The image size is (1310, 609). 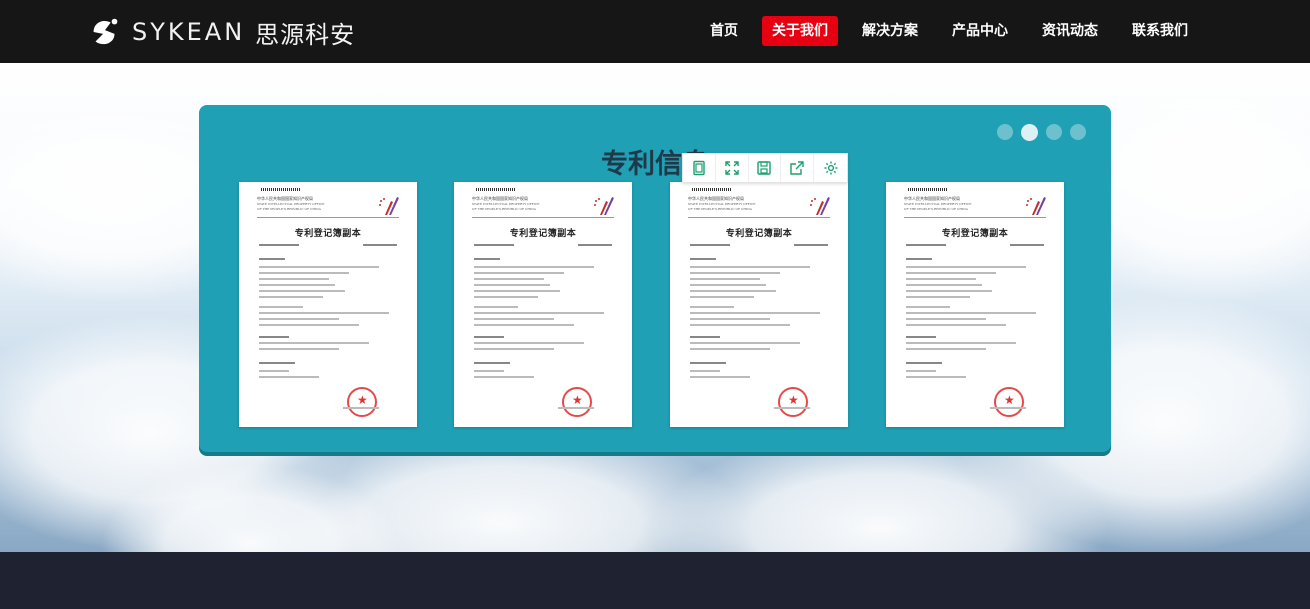 What do you see at coordinates (655, 164) in the screenshot?
I see `section-title: 专利信息` at bounding box center [655, 164].